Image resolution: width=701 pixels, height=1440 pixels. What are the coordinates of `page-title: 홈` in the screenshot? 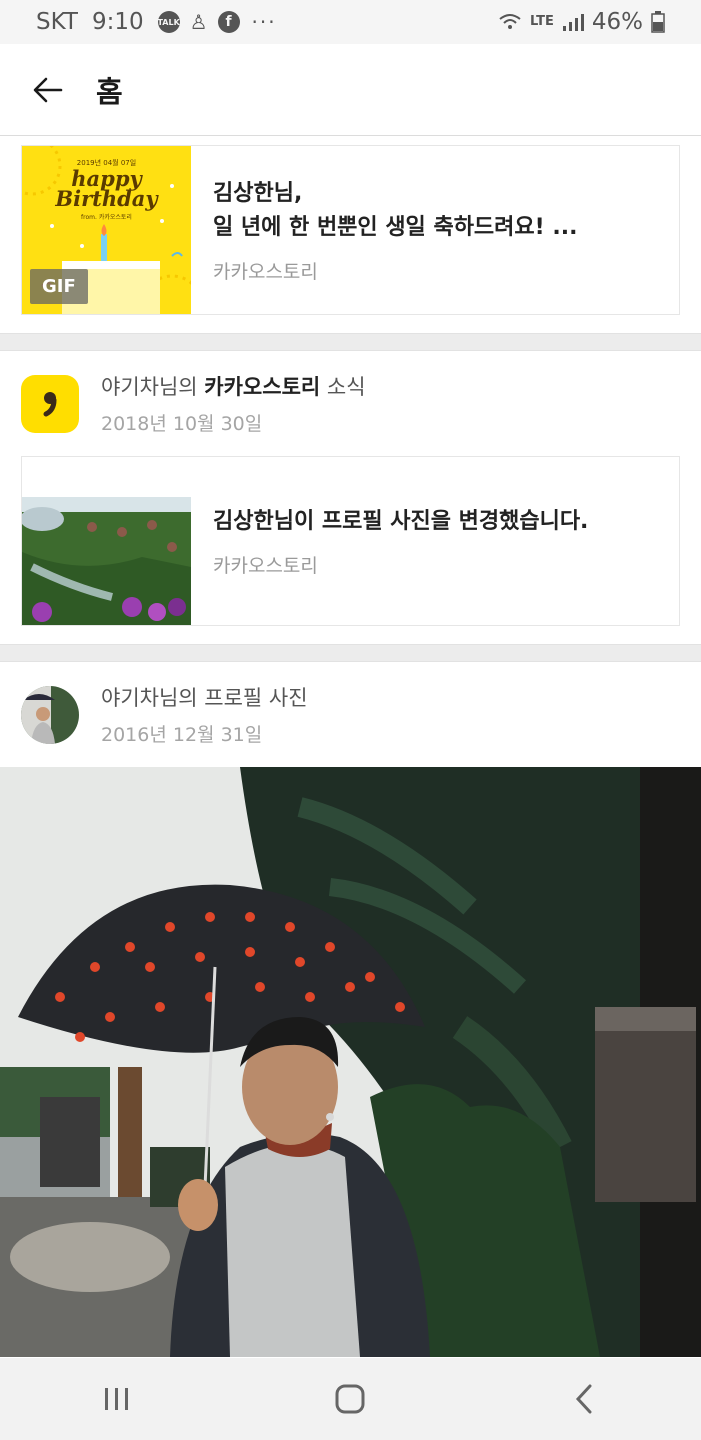 It's located at (109, 91).